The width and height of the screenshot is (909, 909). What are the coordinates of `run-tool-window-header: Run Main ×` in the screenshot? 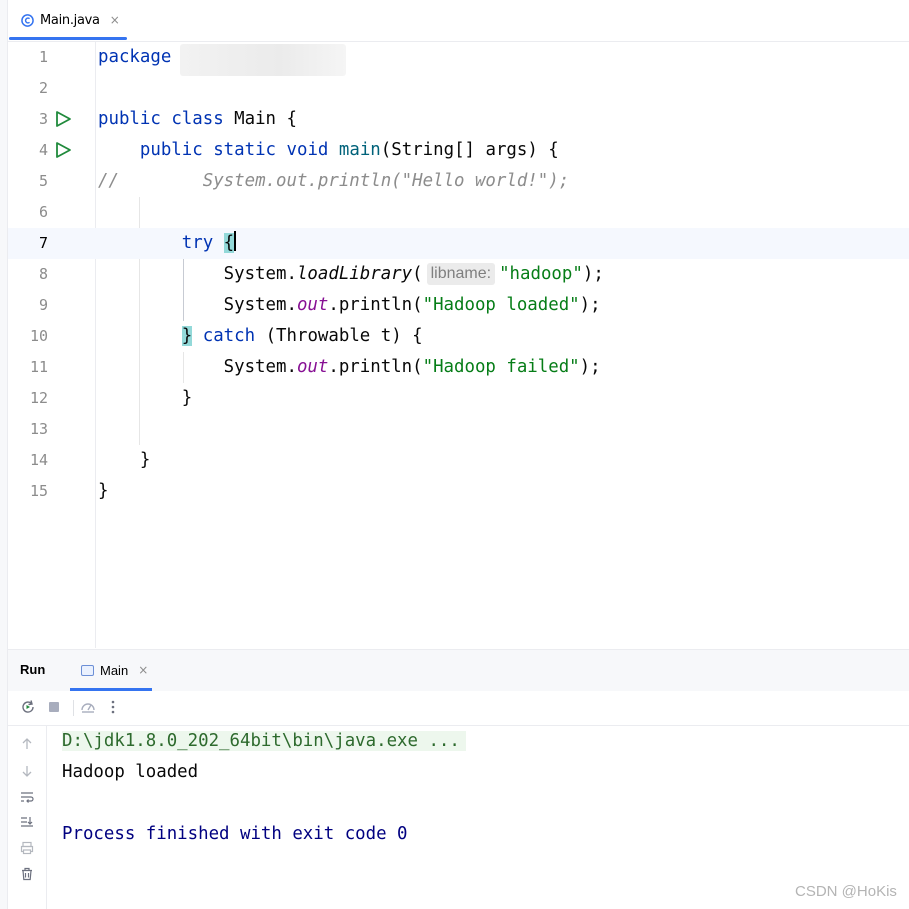 It's located at (458, 670).